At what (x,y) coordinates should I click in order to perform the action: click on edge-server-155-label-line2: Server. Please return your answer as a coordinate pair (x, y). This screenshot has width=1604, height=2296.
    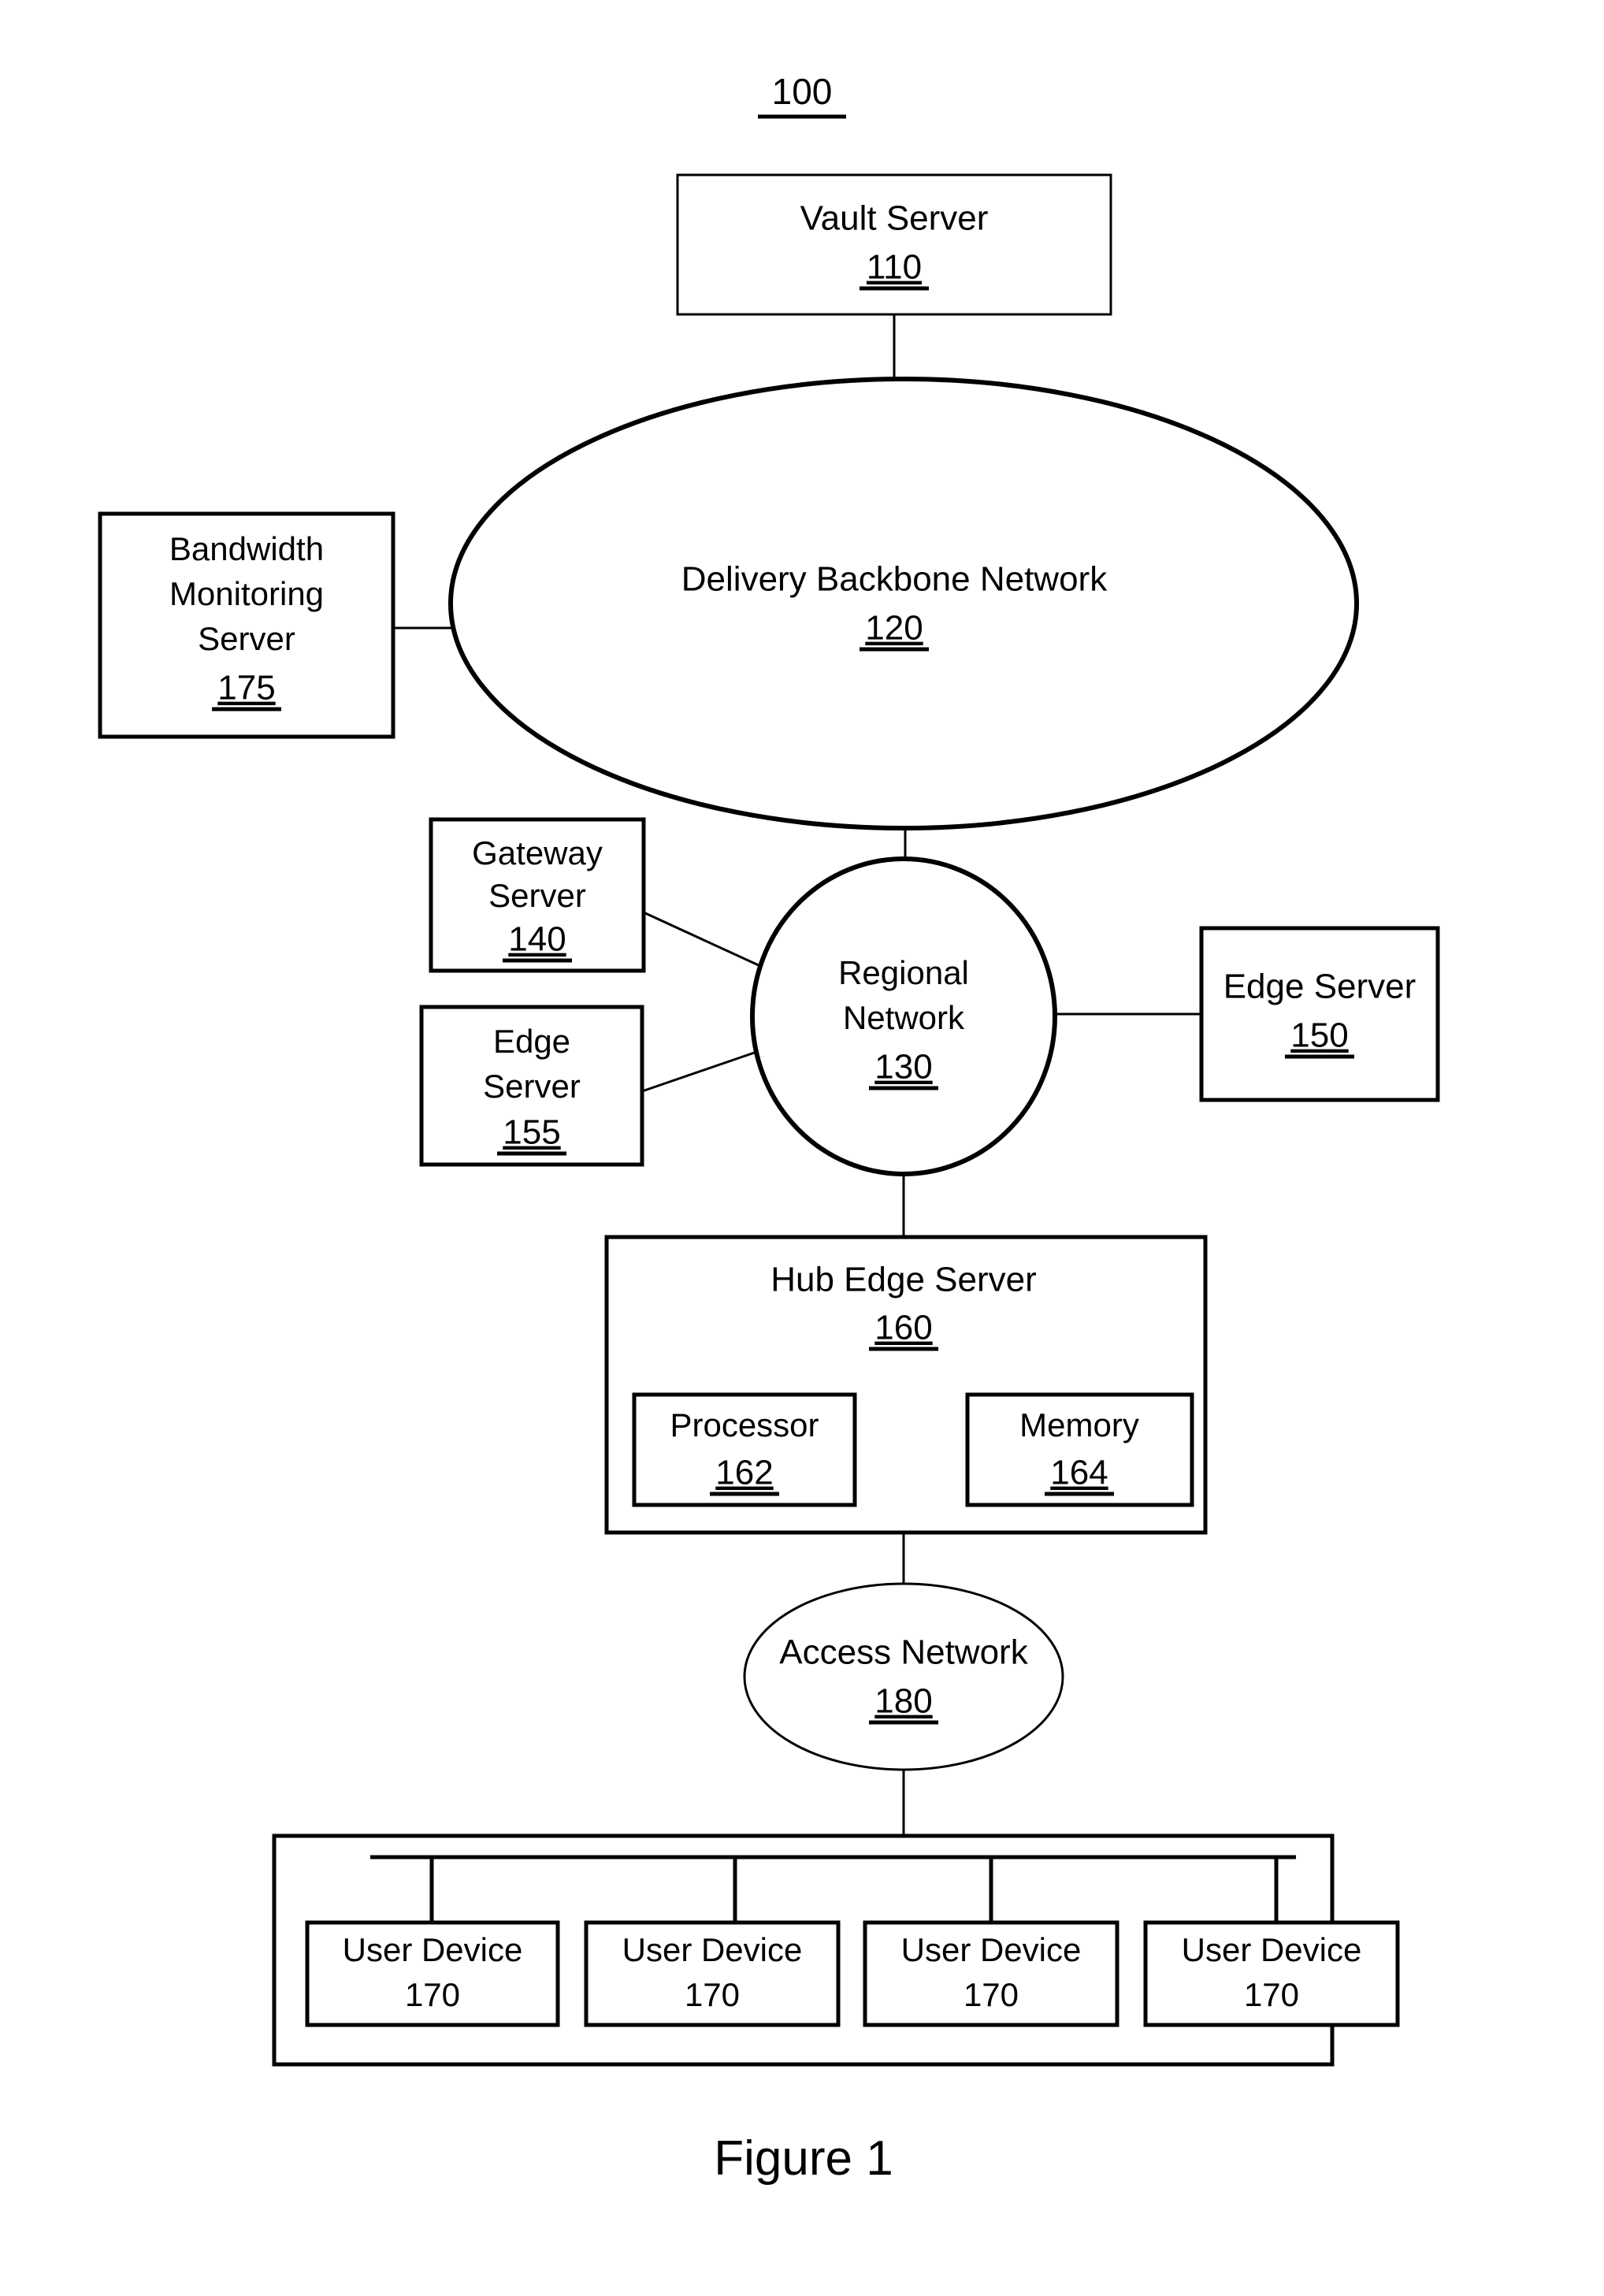
    Looking at the image, I should click on (532, 1086).